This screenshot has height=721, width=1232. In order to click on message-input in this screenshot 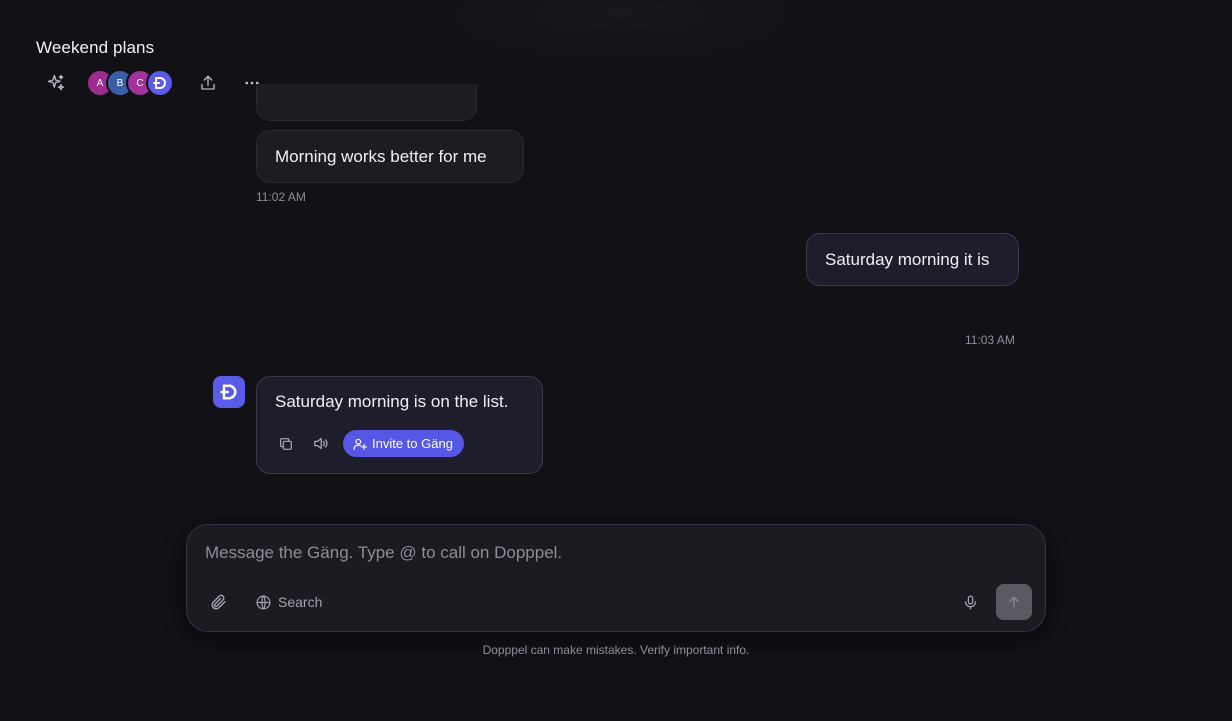, I will do `click(615, 553)`.